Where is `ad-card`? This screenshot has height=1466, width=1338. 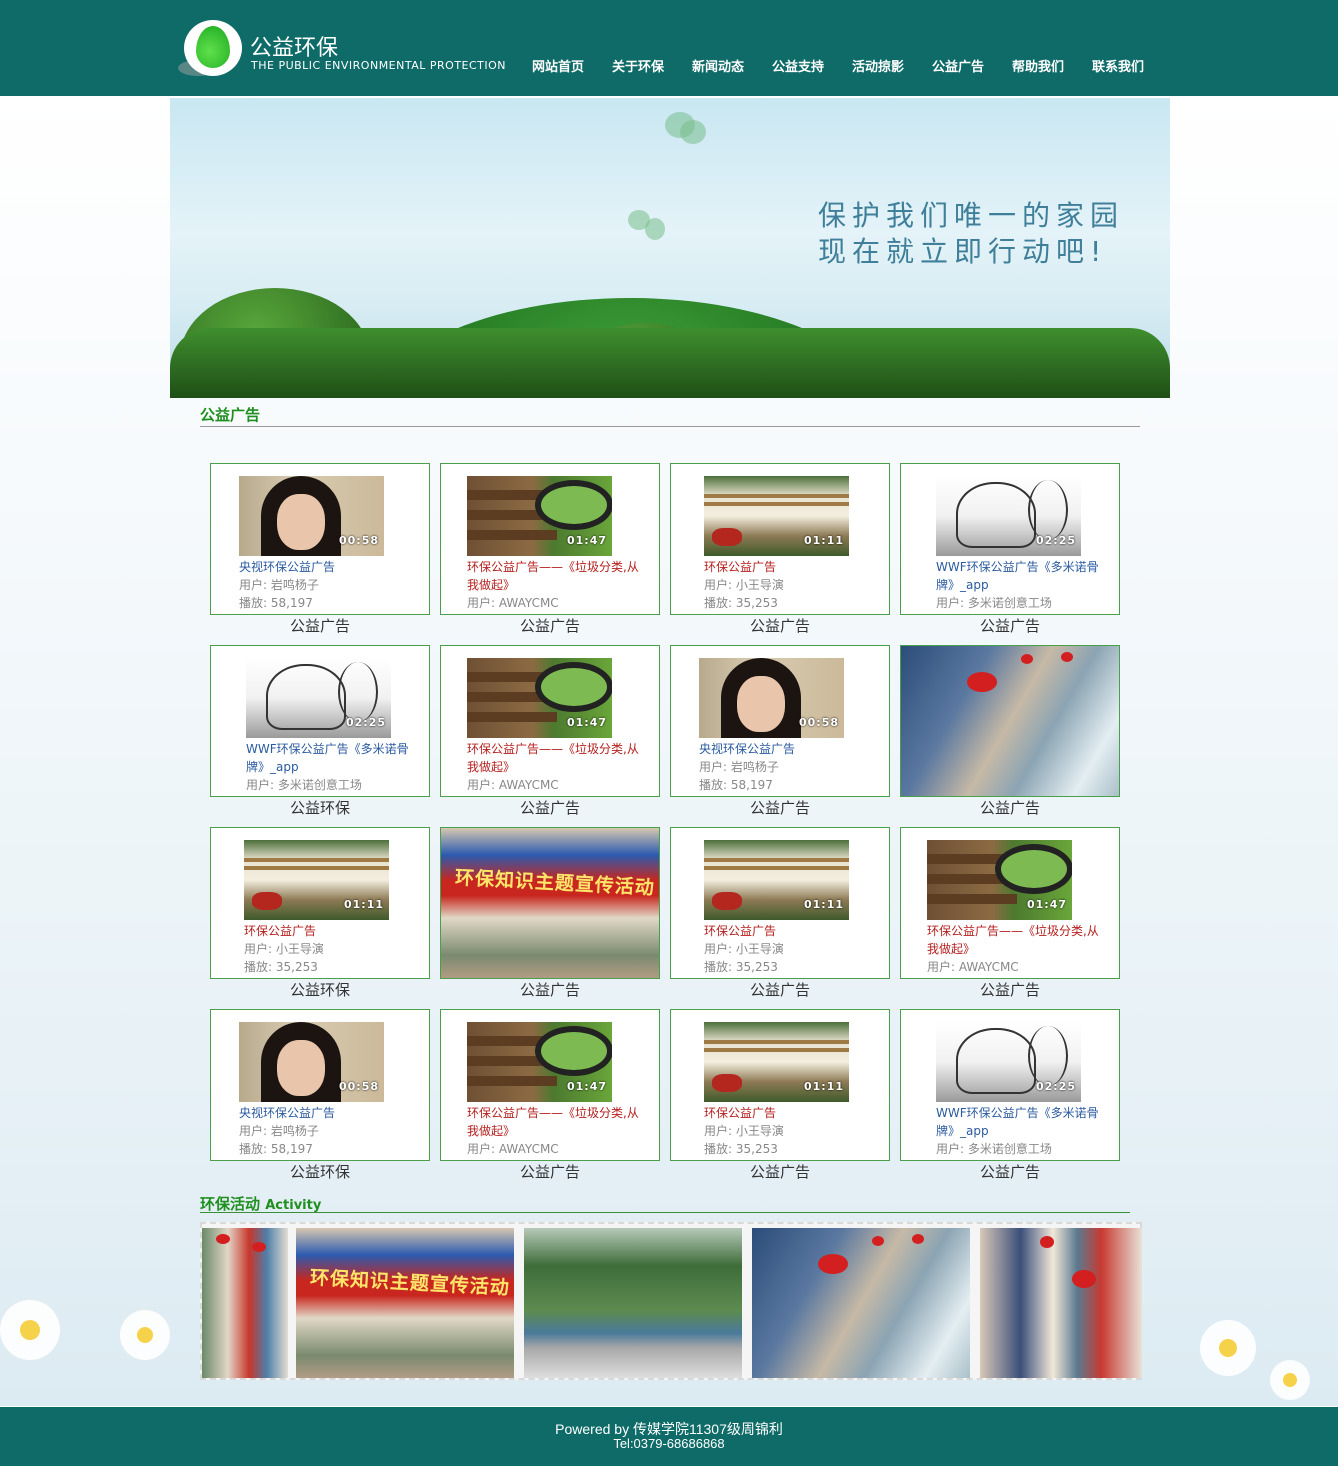 ad-card is located at coordinates (1010, 721).